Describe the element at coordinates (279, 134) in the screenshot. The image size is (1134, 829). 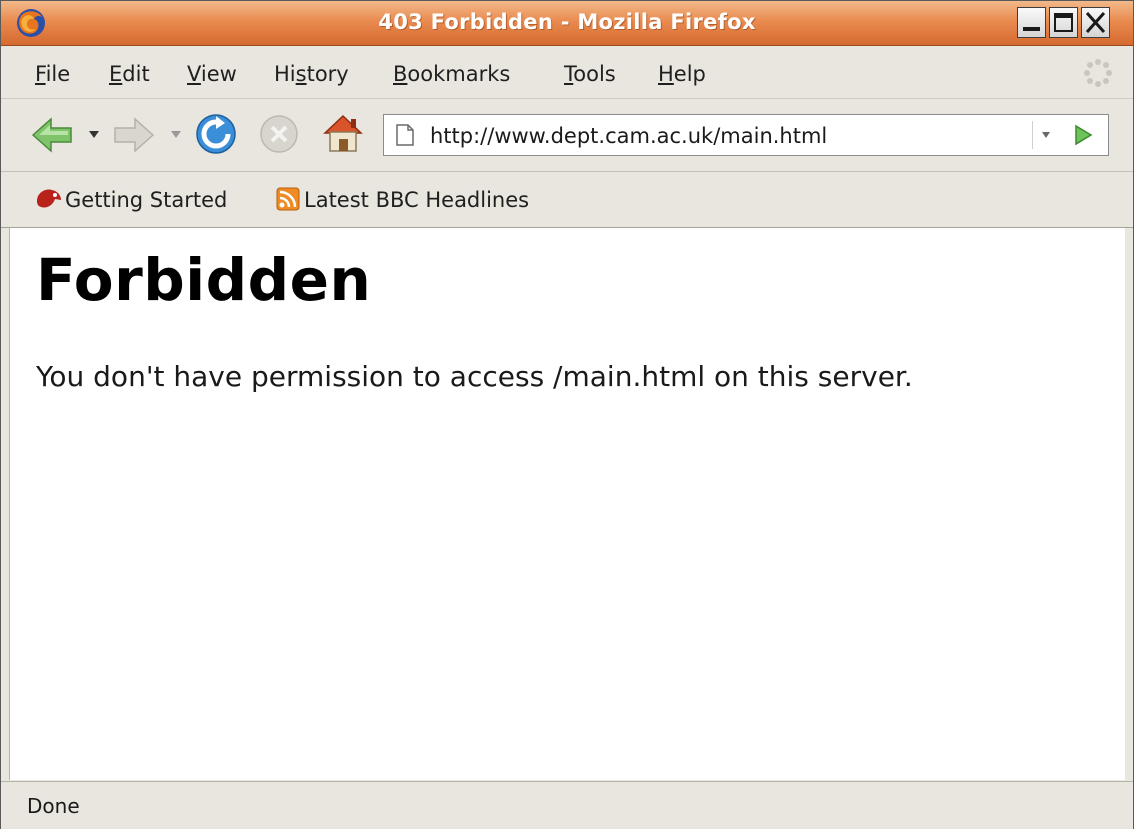
I see `stop-icon` at that location.